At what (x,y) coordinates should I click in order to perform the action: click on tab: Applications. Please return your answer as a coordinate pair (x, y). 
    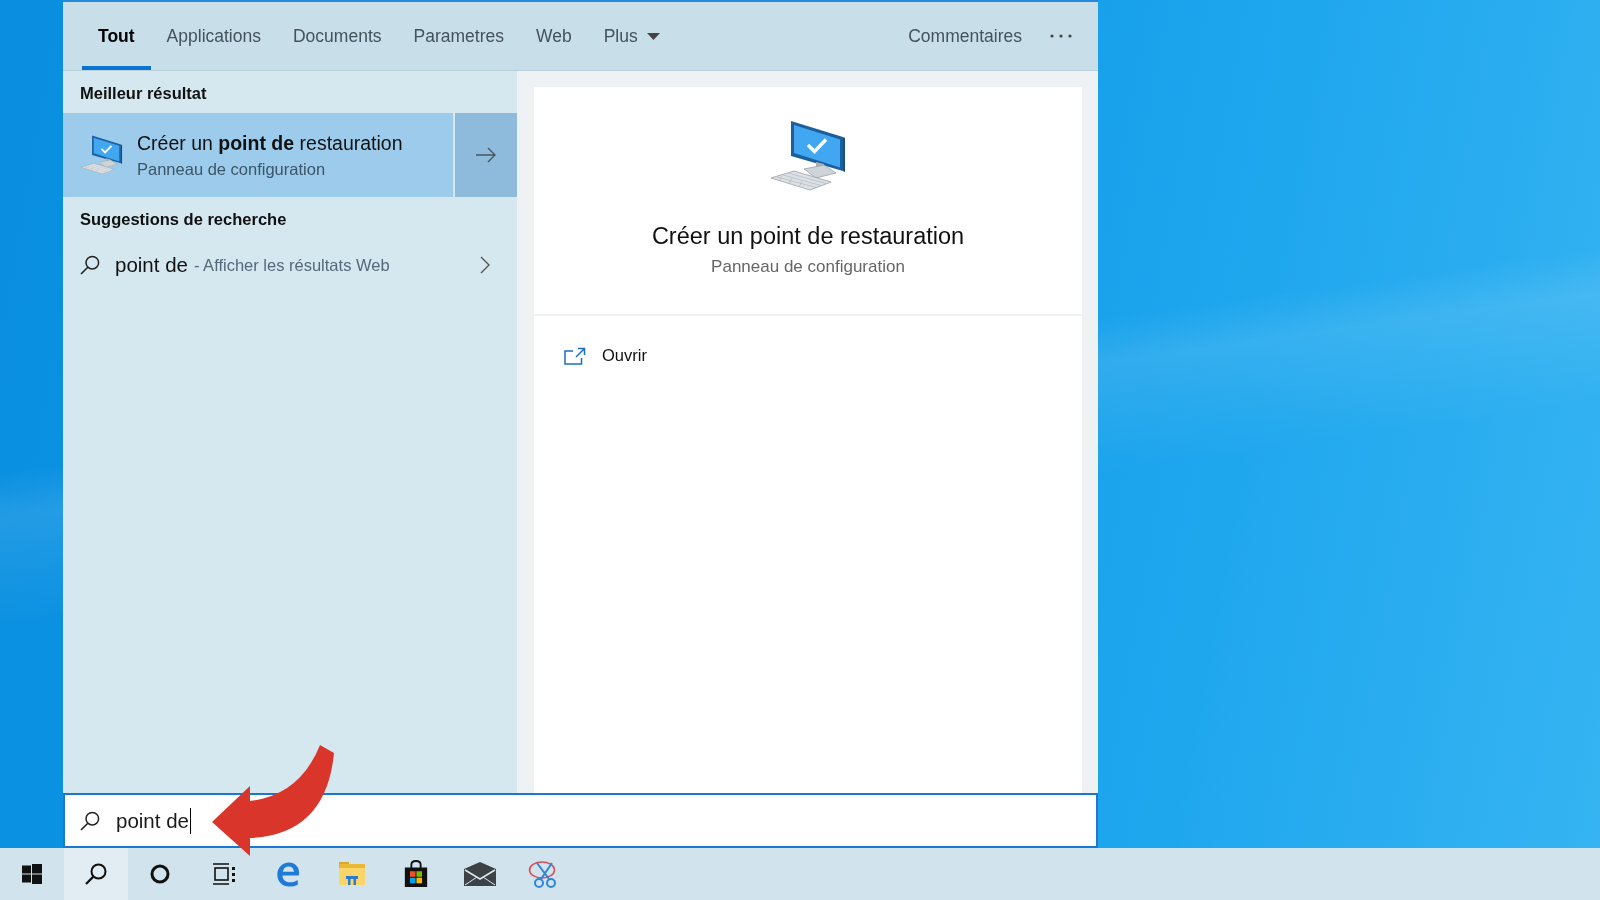
    Looking at the image, I should click on (213, 36).